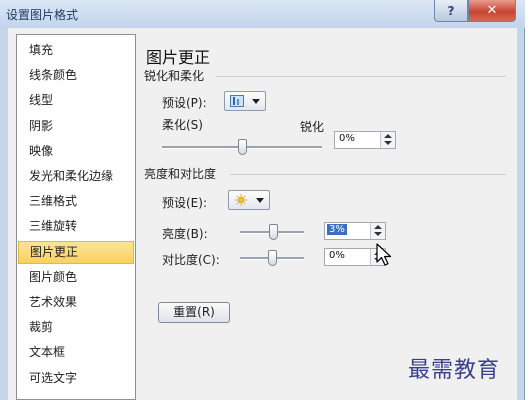 Image resolution: width=530 pixels, height=400 pixels. I want to click on brightness-slider-thumb, so click(273, 232).